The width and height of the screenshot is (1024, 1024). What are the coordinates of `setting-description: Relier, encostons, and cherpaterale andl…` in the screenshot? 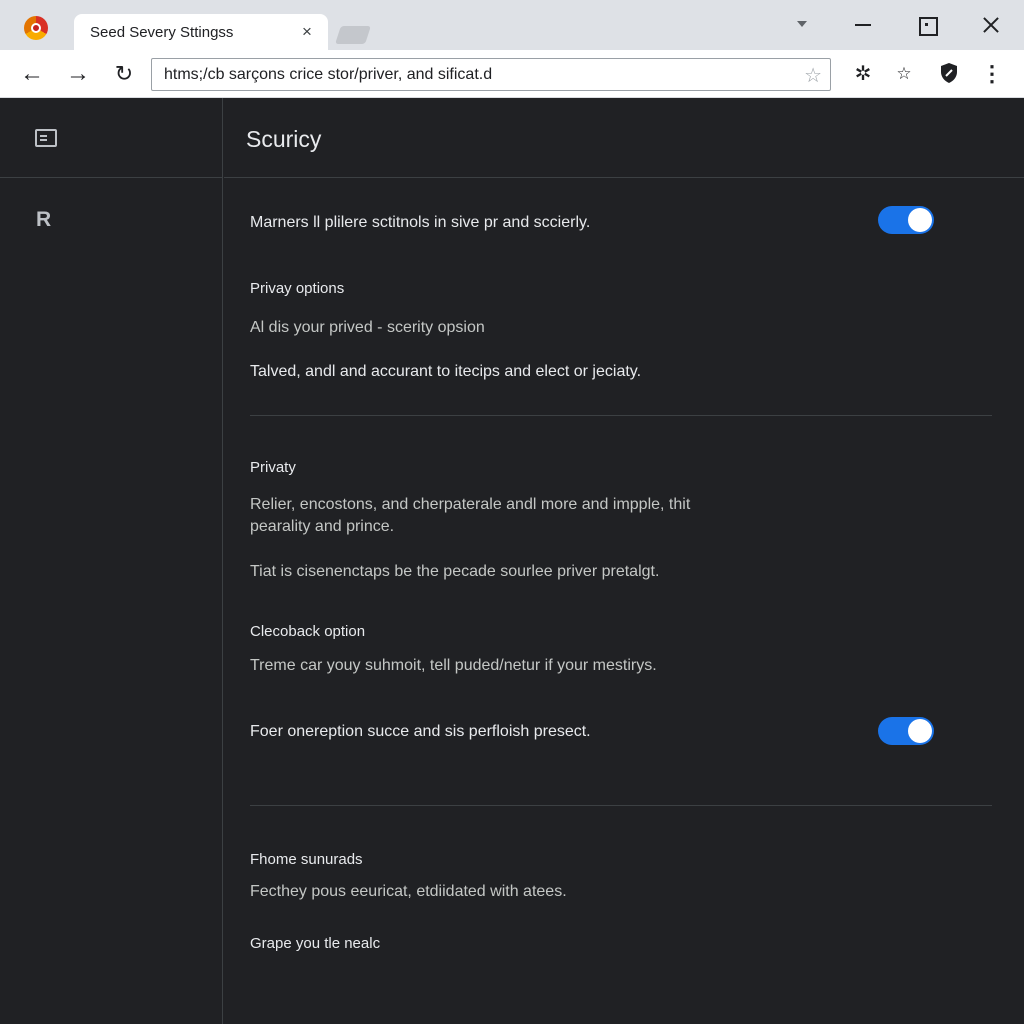 It's located at (470, 515).